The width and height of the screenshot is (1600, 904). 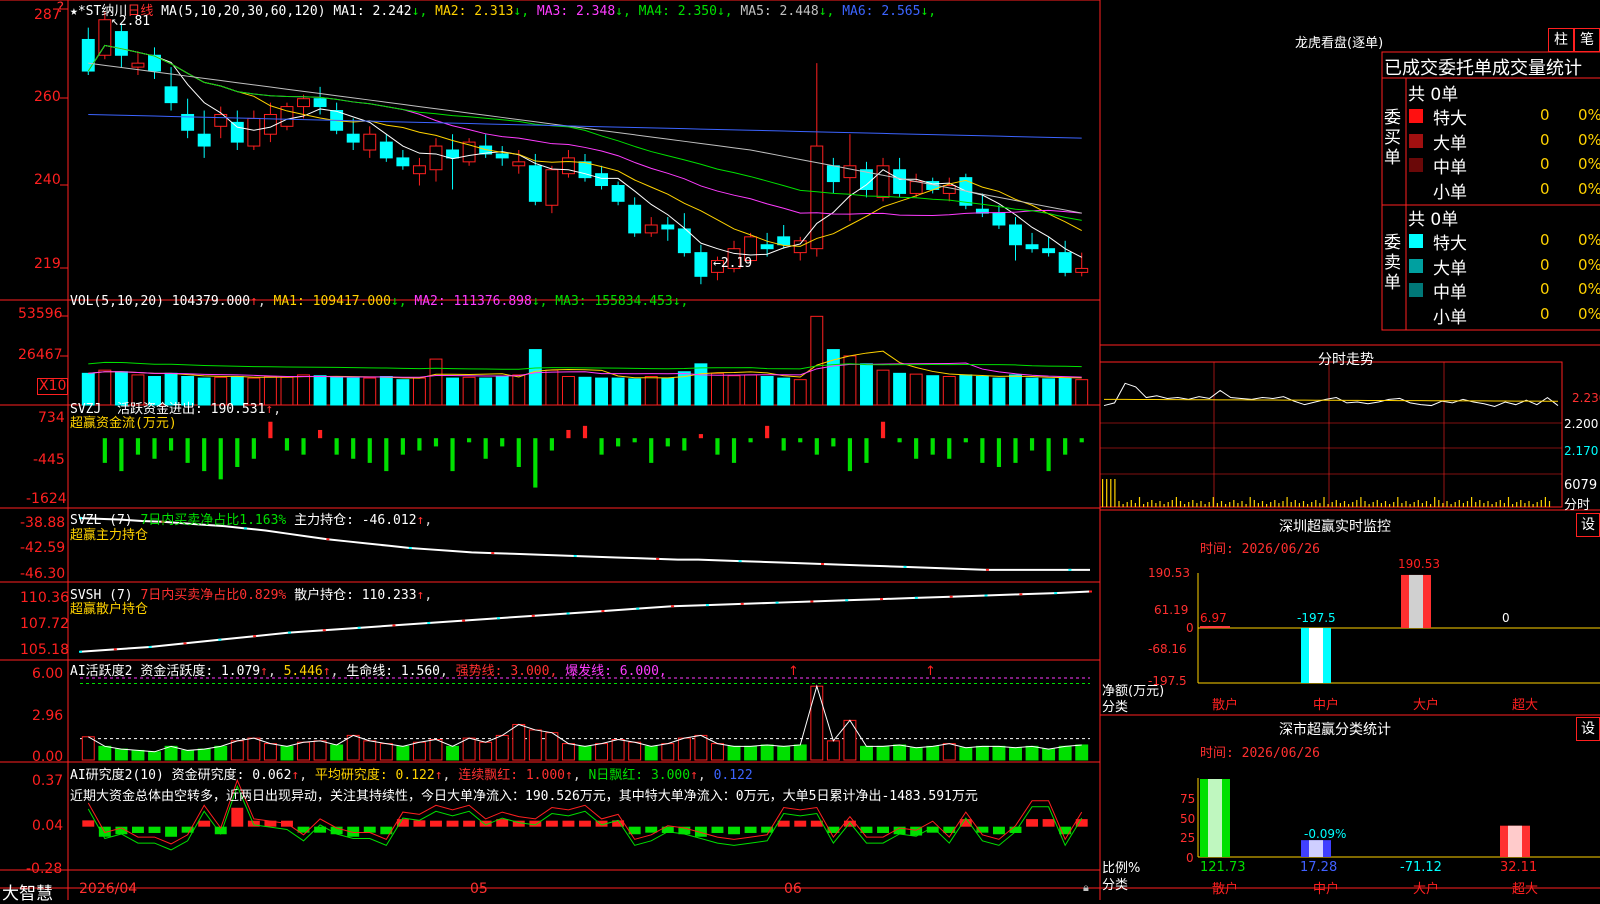 I want to click on order-type-label: 小单, so click(x=1450, y=317).